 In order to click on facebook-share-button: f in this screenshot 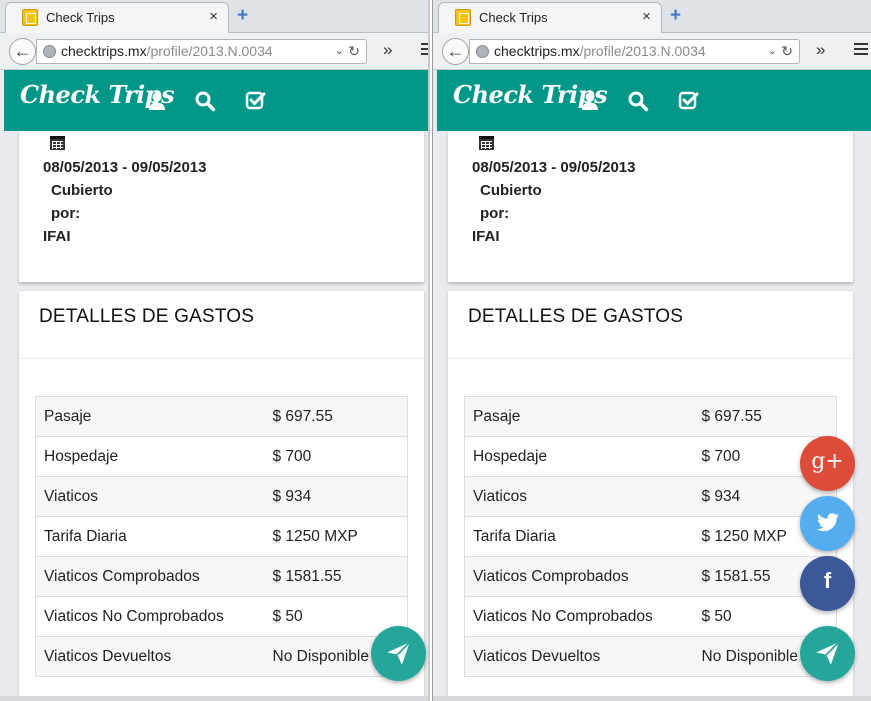, I will do `click(827, 583)`.